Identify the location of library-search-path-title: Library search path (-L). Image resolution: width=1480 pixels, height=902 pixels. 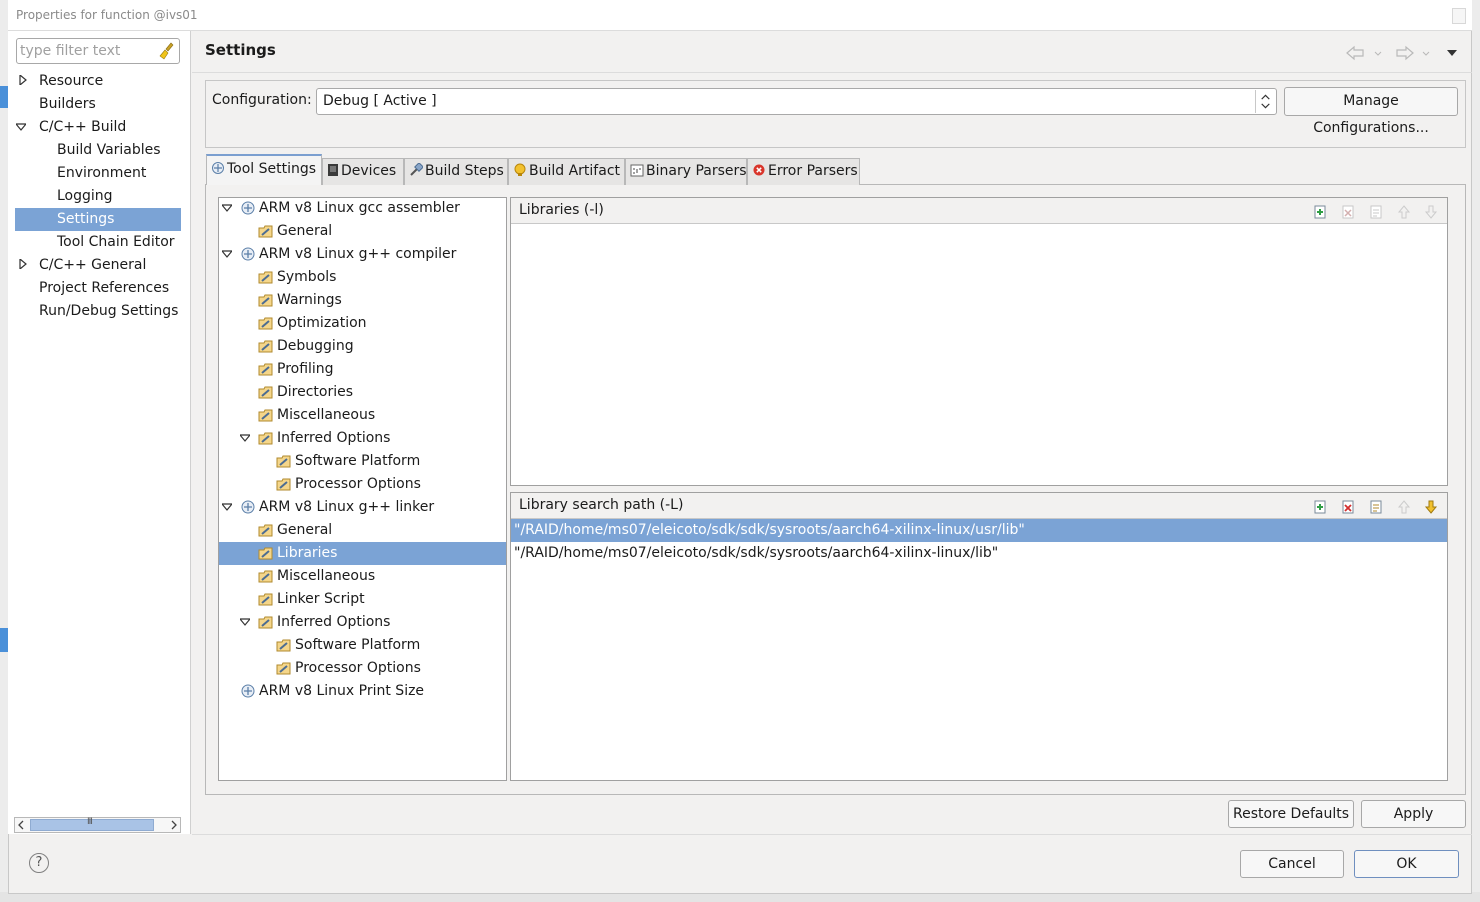
(601, 505).